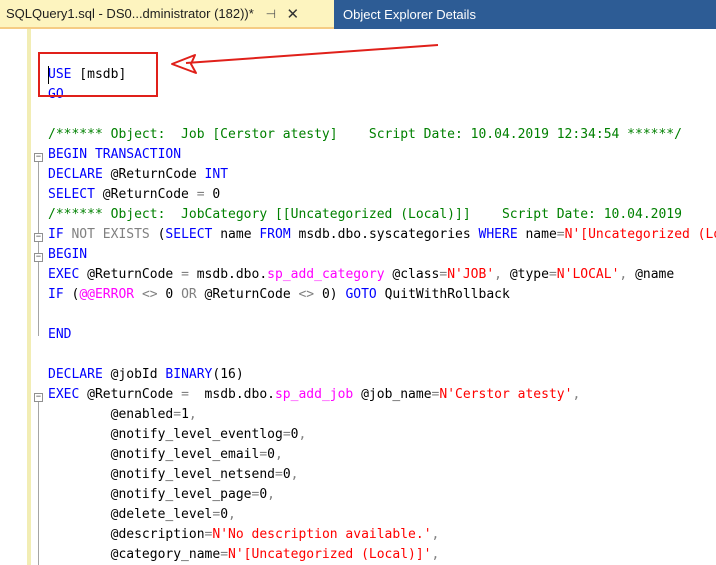  Describe the element at coordinates (305, 59) in the screenshot. I see `annotation-arrow-icon` at that location.